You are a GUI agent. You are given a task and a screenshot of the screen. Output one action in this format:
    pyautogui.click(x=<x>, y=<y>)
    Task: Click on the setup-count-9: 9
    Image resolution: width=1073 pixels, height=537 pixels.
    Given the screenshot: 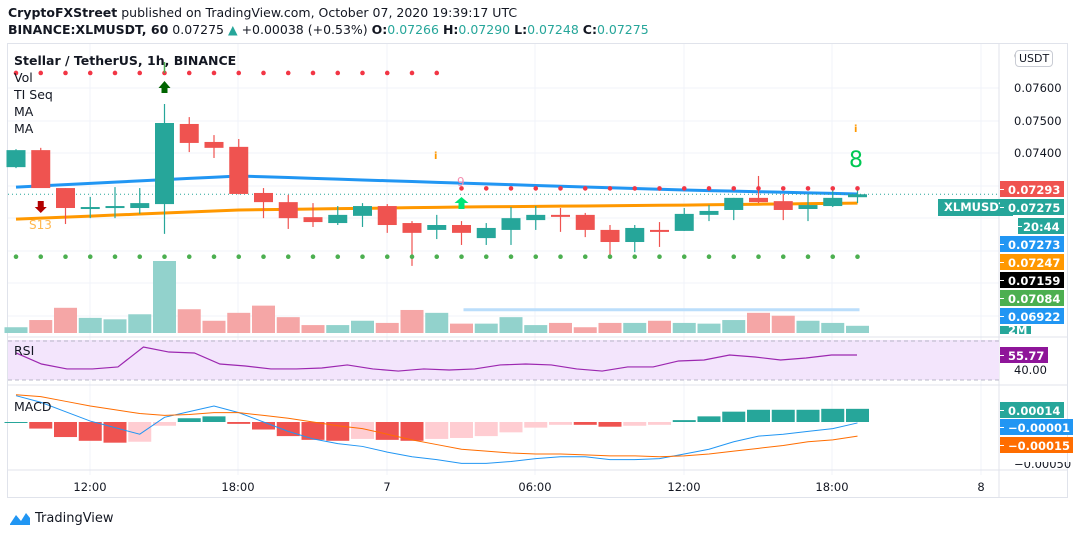 What is the action you would take?
    pyautogui.click(x=461, y=182)
    